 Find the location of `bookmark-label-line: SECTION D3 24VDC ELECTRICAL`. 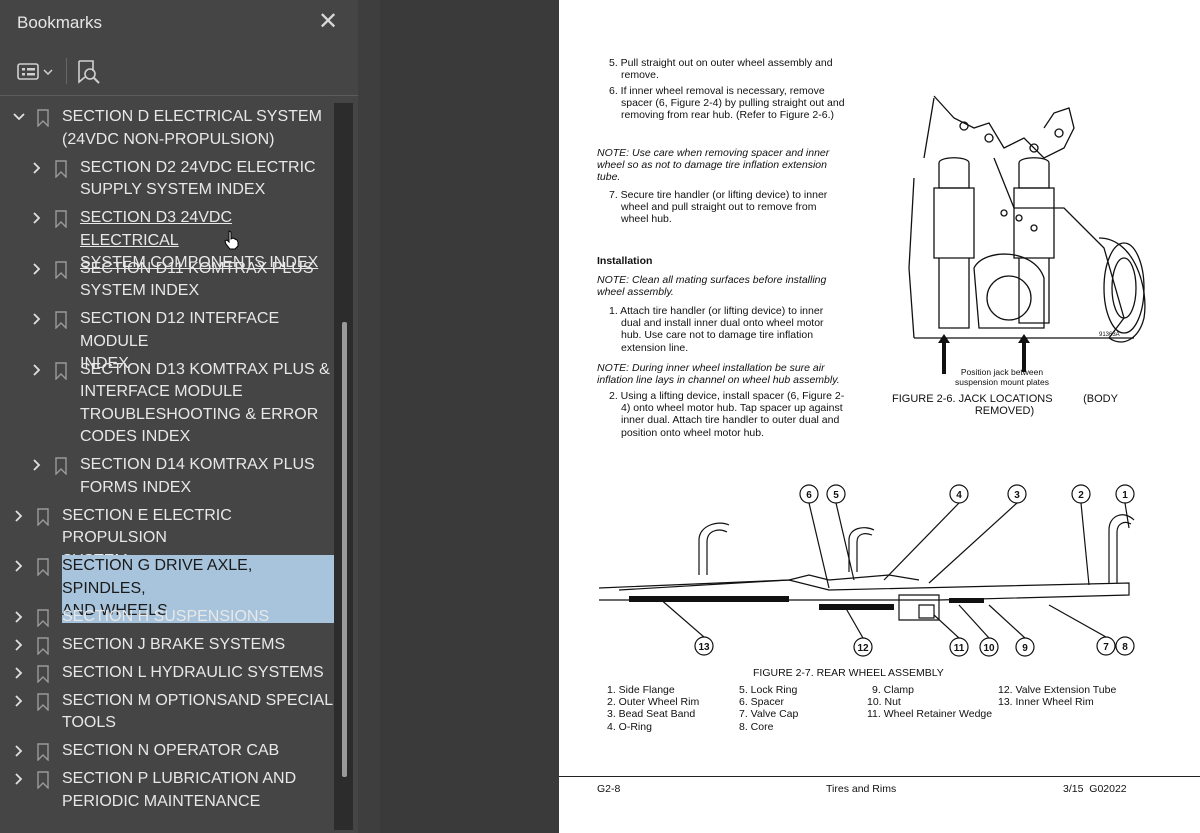

bookmark-label-line: SECTION D3 24VDC ELECTRICAL is located at coordinates (156, 229).